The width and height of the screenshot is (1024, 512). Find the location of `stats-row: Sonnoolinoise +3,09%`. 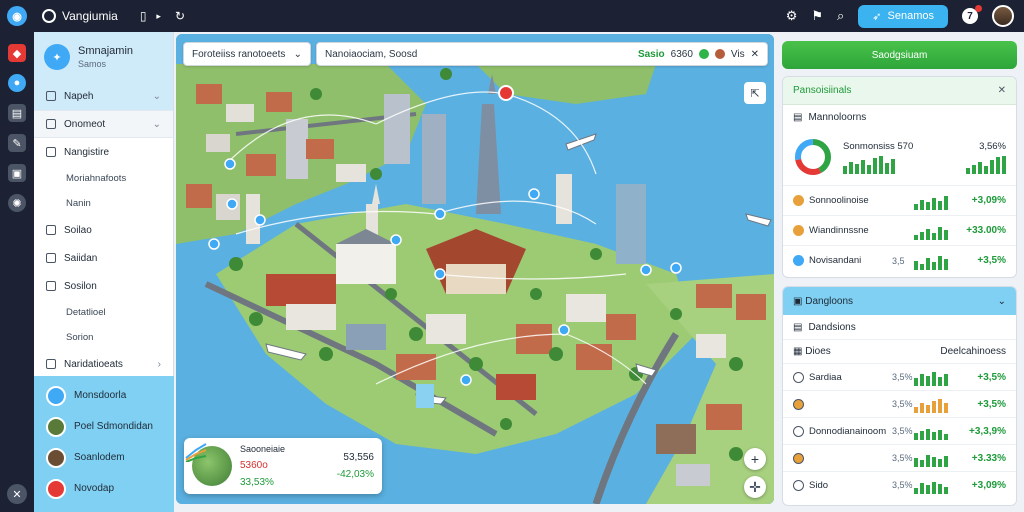

stats-row: Sonnoolinoise +3,09% is located at coordinates (899, 200).